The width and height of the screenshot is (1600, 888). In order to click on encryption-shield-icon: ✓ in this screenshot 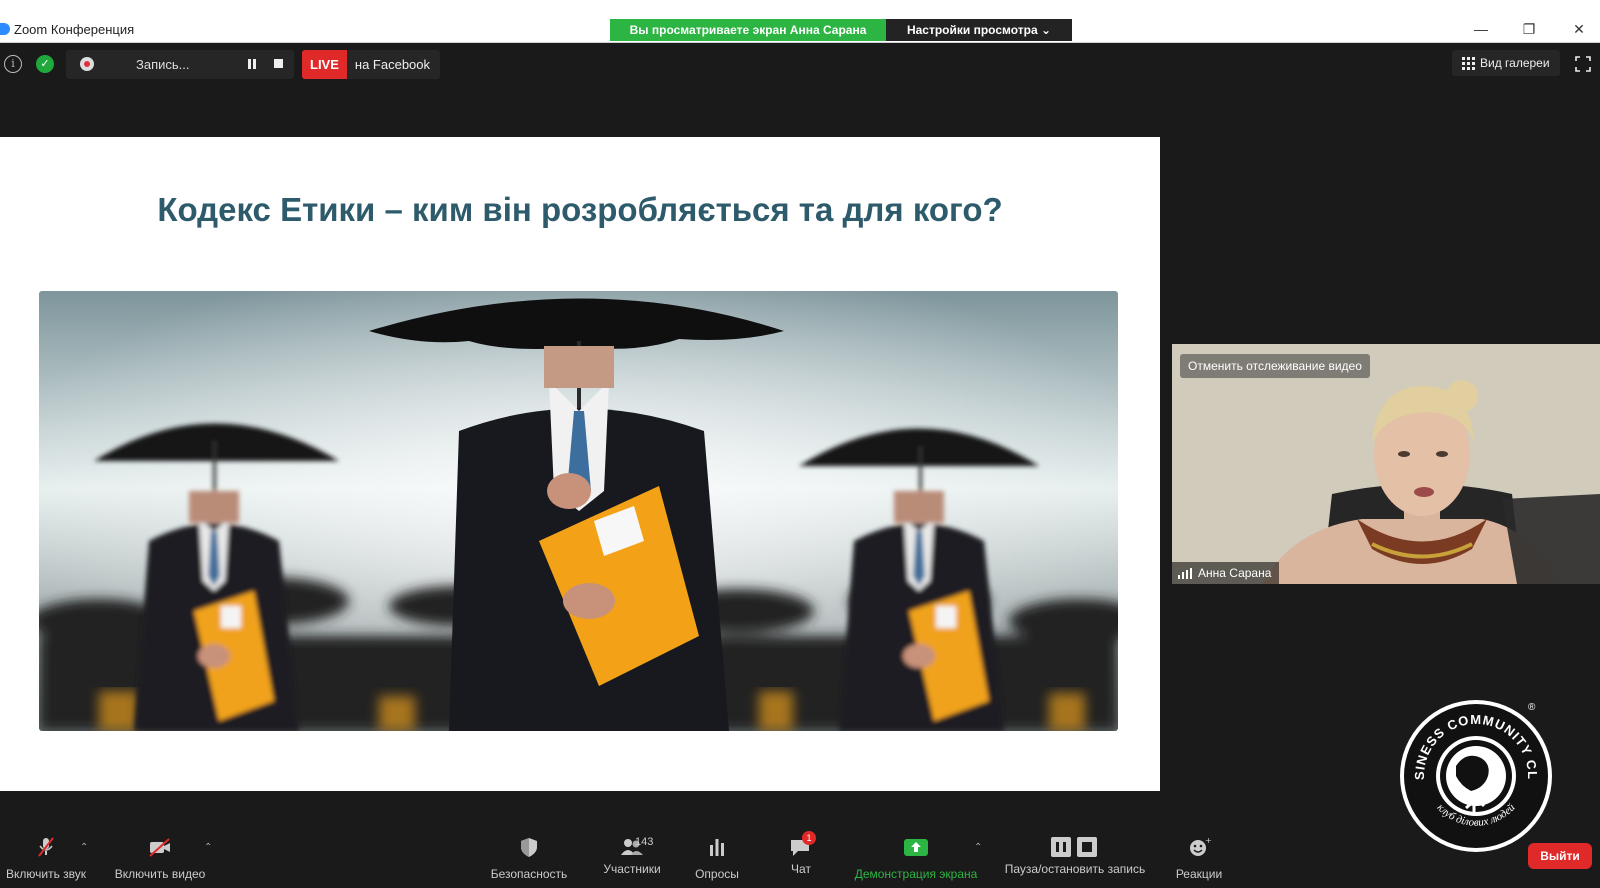, I will do `click(45, 64)`.